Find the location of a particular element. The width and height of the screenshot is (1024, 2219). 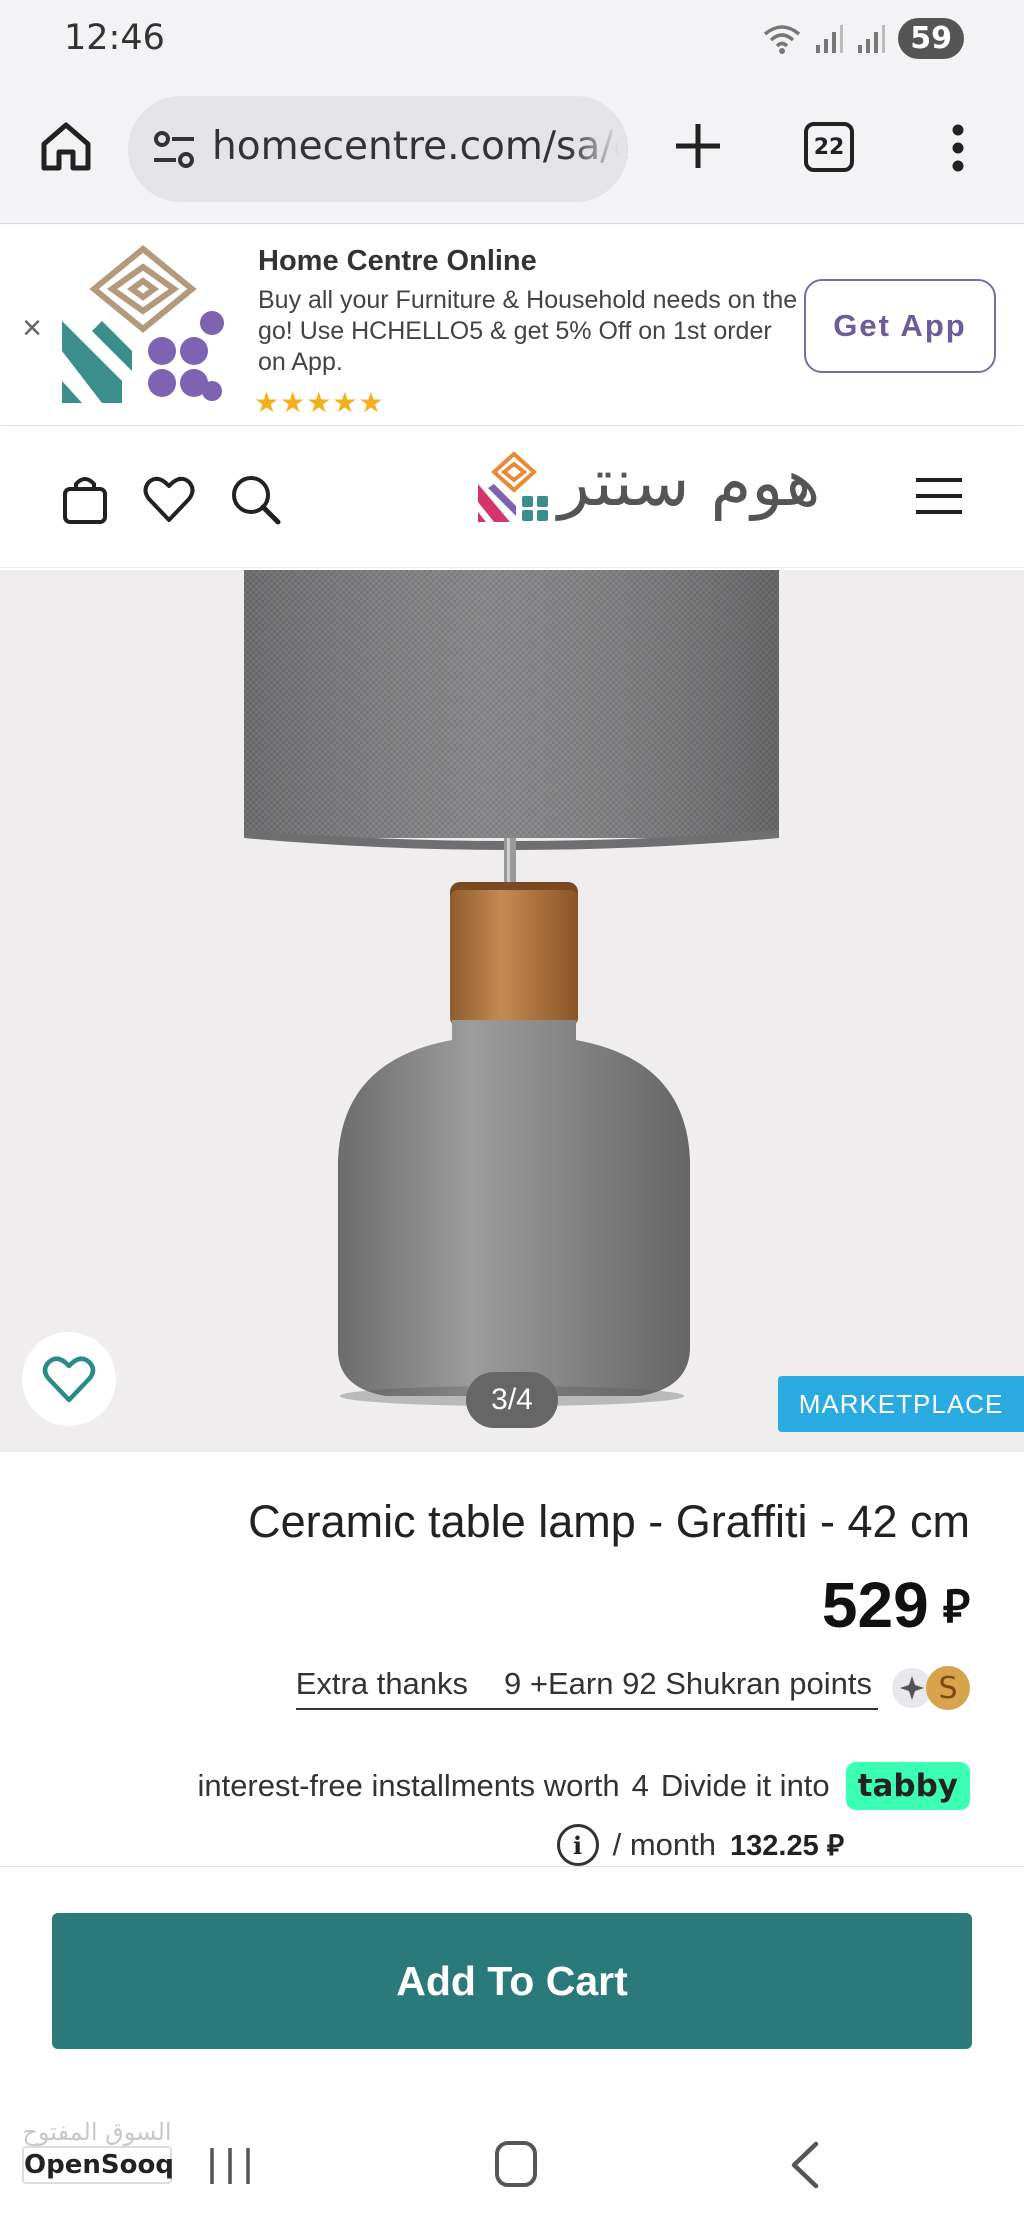

recents-icon is located at coordinates (230, 2166).